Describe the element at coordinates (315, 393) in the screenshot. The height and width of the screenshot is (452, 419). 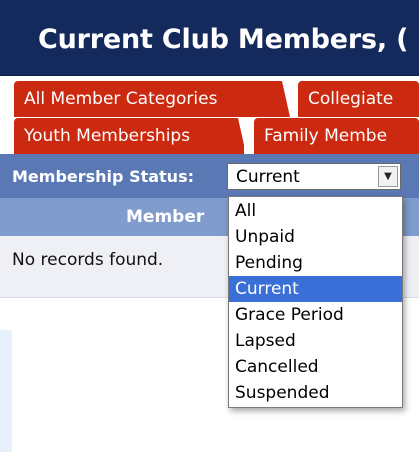
I see `option-suspended: Suspended` at that location.